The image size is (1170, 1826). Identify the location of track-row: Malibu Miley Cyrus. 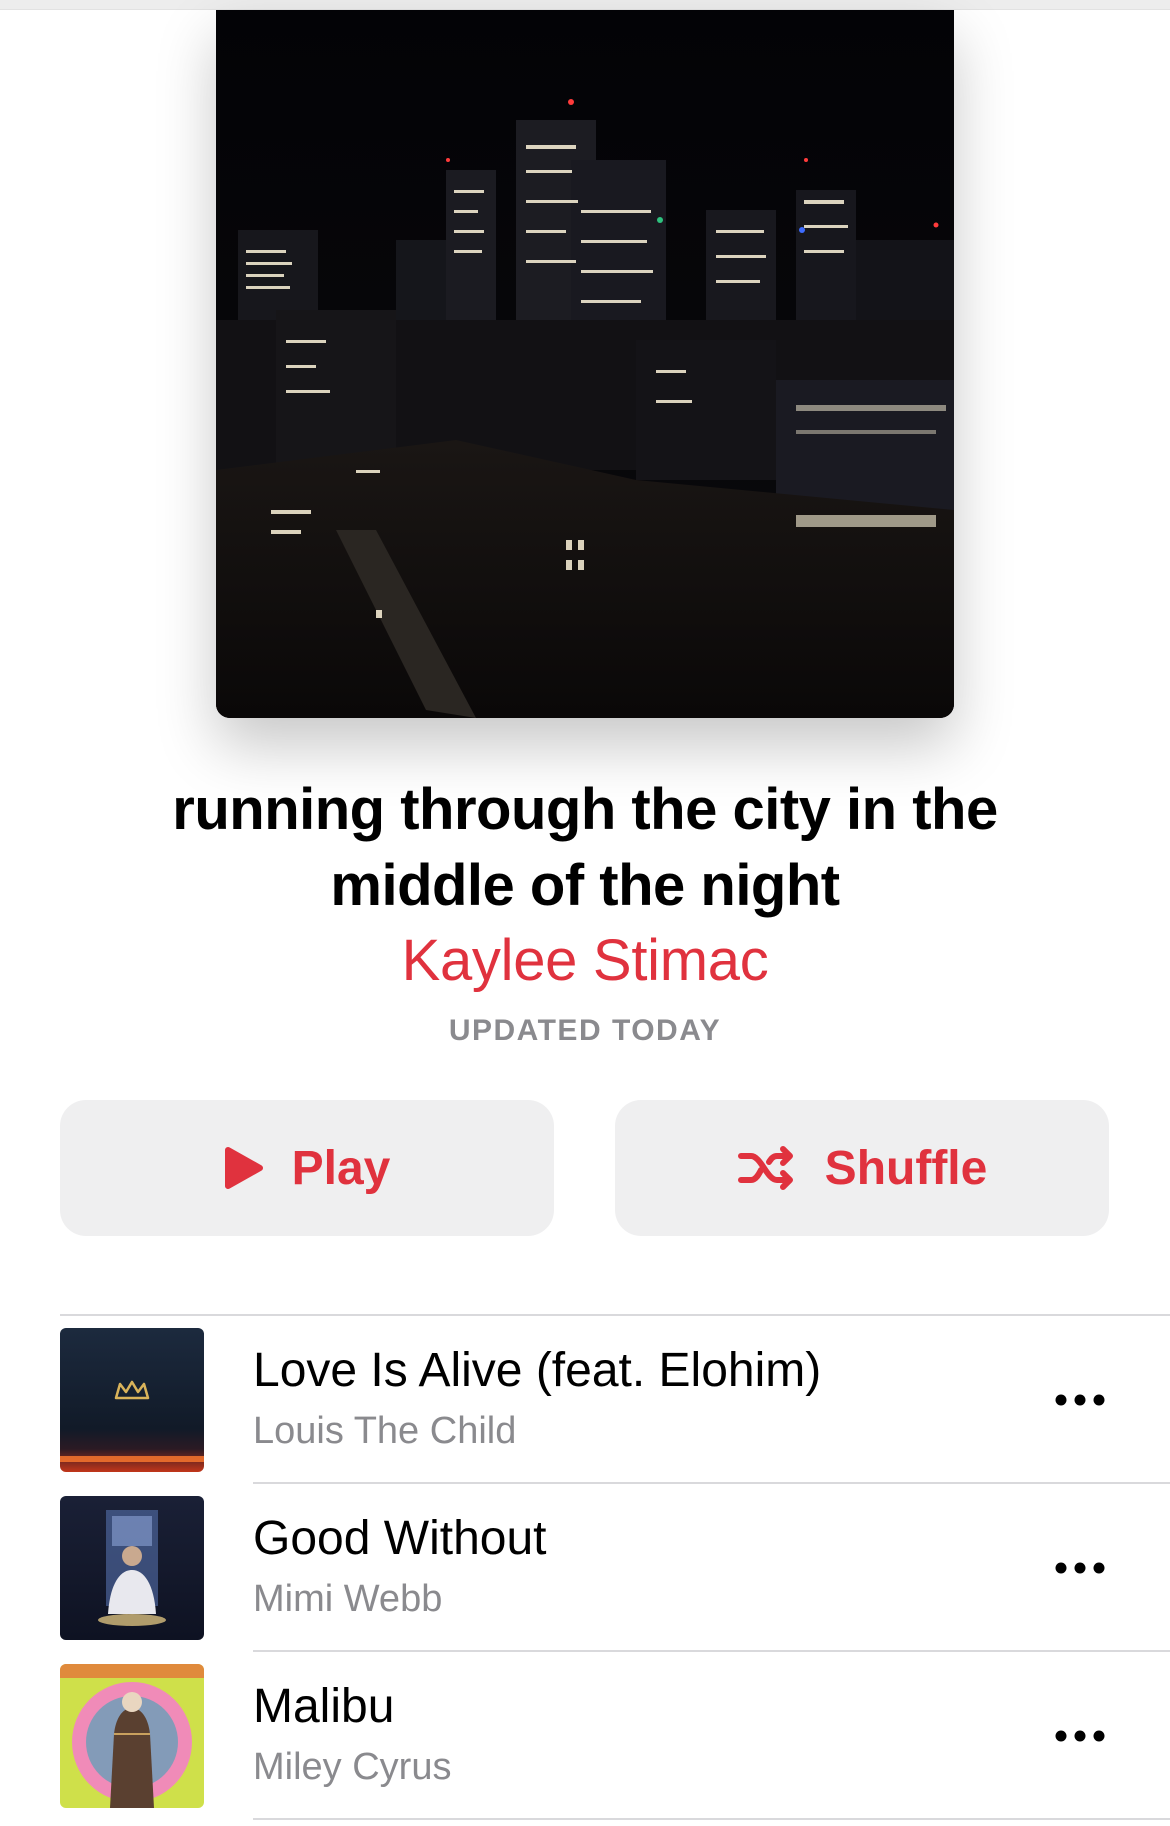
(585, 1736).